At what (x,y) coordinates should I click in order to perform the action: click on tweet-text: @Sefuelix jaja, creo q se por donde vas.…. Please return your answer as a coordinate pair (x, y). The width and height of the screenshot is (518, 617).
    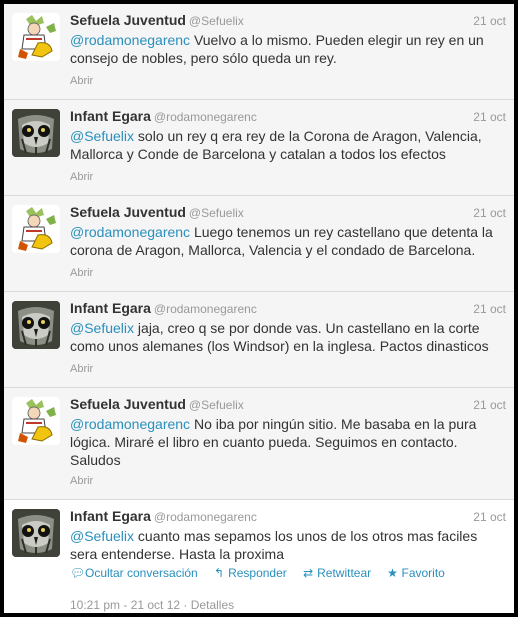
    Looking at the image, I should click on (286, 337).